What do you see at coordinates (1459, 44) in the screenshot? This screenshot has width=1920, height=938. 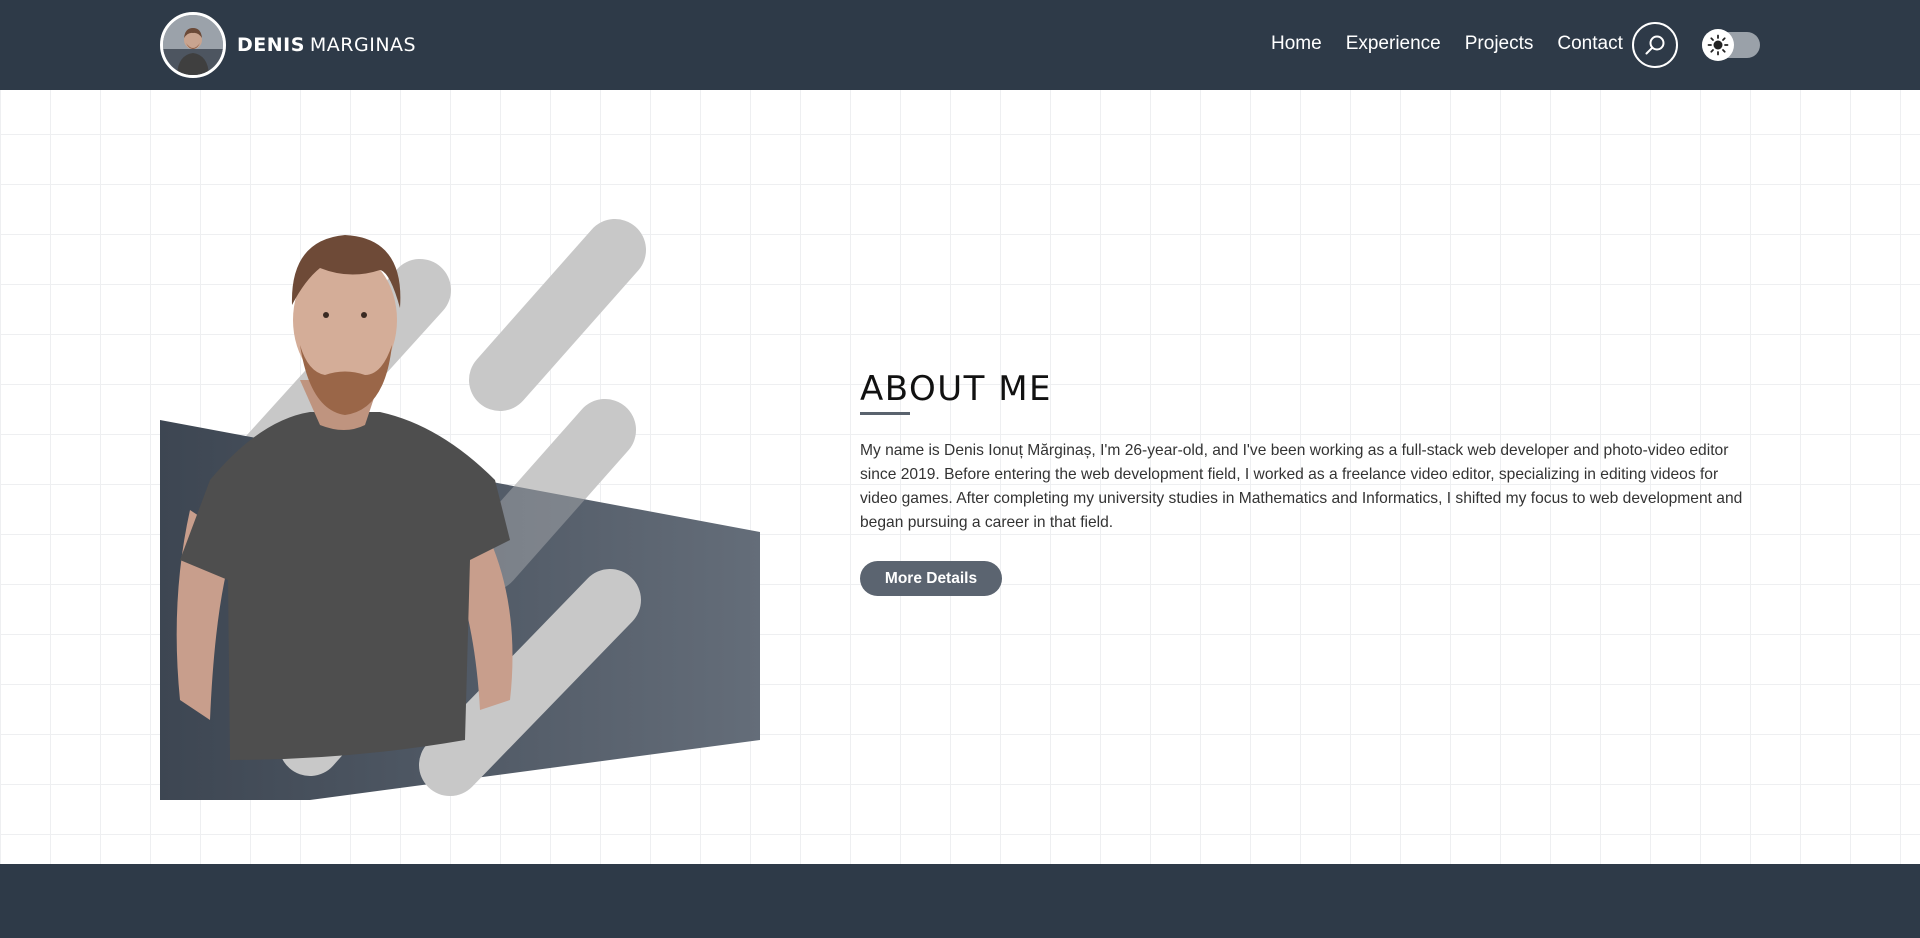 I see `nav-menu: Home Experience Projects Contact` at bounding box center [1459, 44].